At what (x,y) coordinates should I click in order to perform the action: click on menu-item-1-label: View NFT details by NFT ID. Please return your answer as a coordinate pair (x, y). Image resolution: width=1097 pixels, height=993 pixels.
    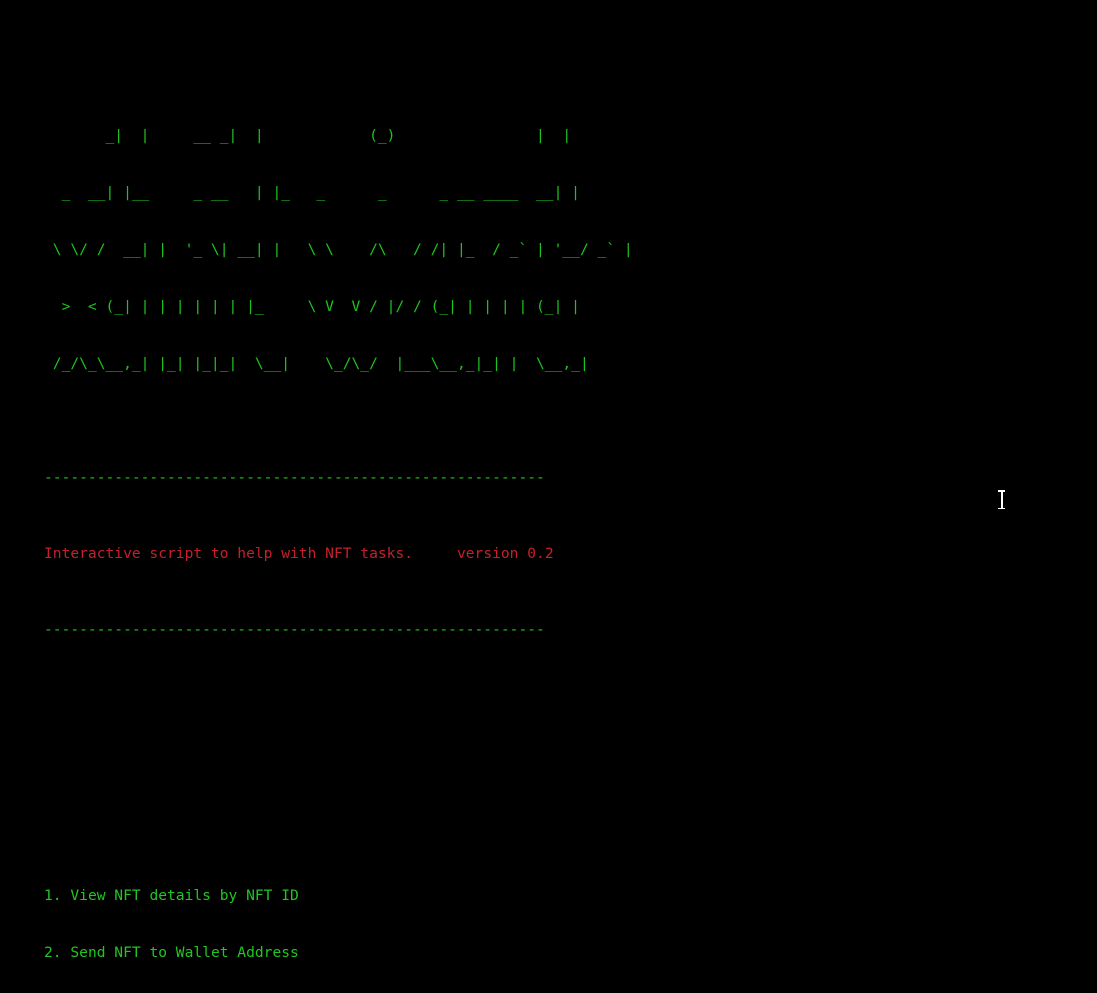
    Looking at the image, I should click on (184, 895).